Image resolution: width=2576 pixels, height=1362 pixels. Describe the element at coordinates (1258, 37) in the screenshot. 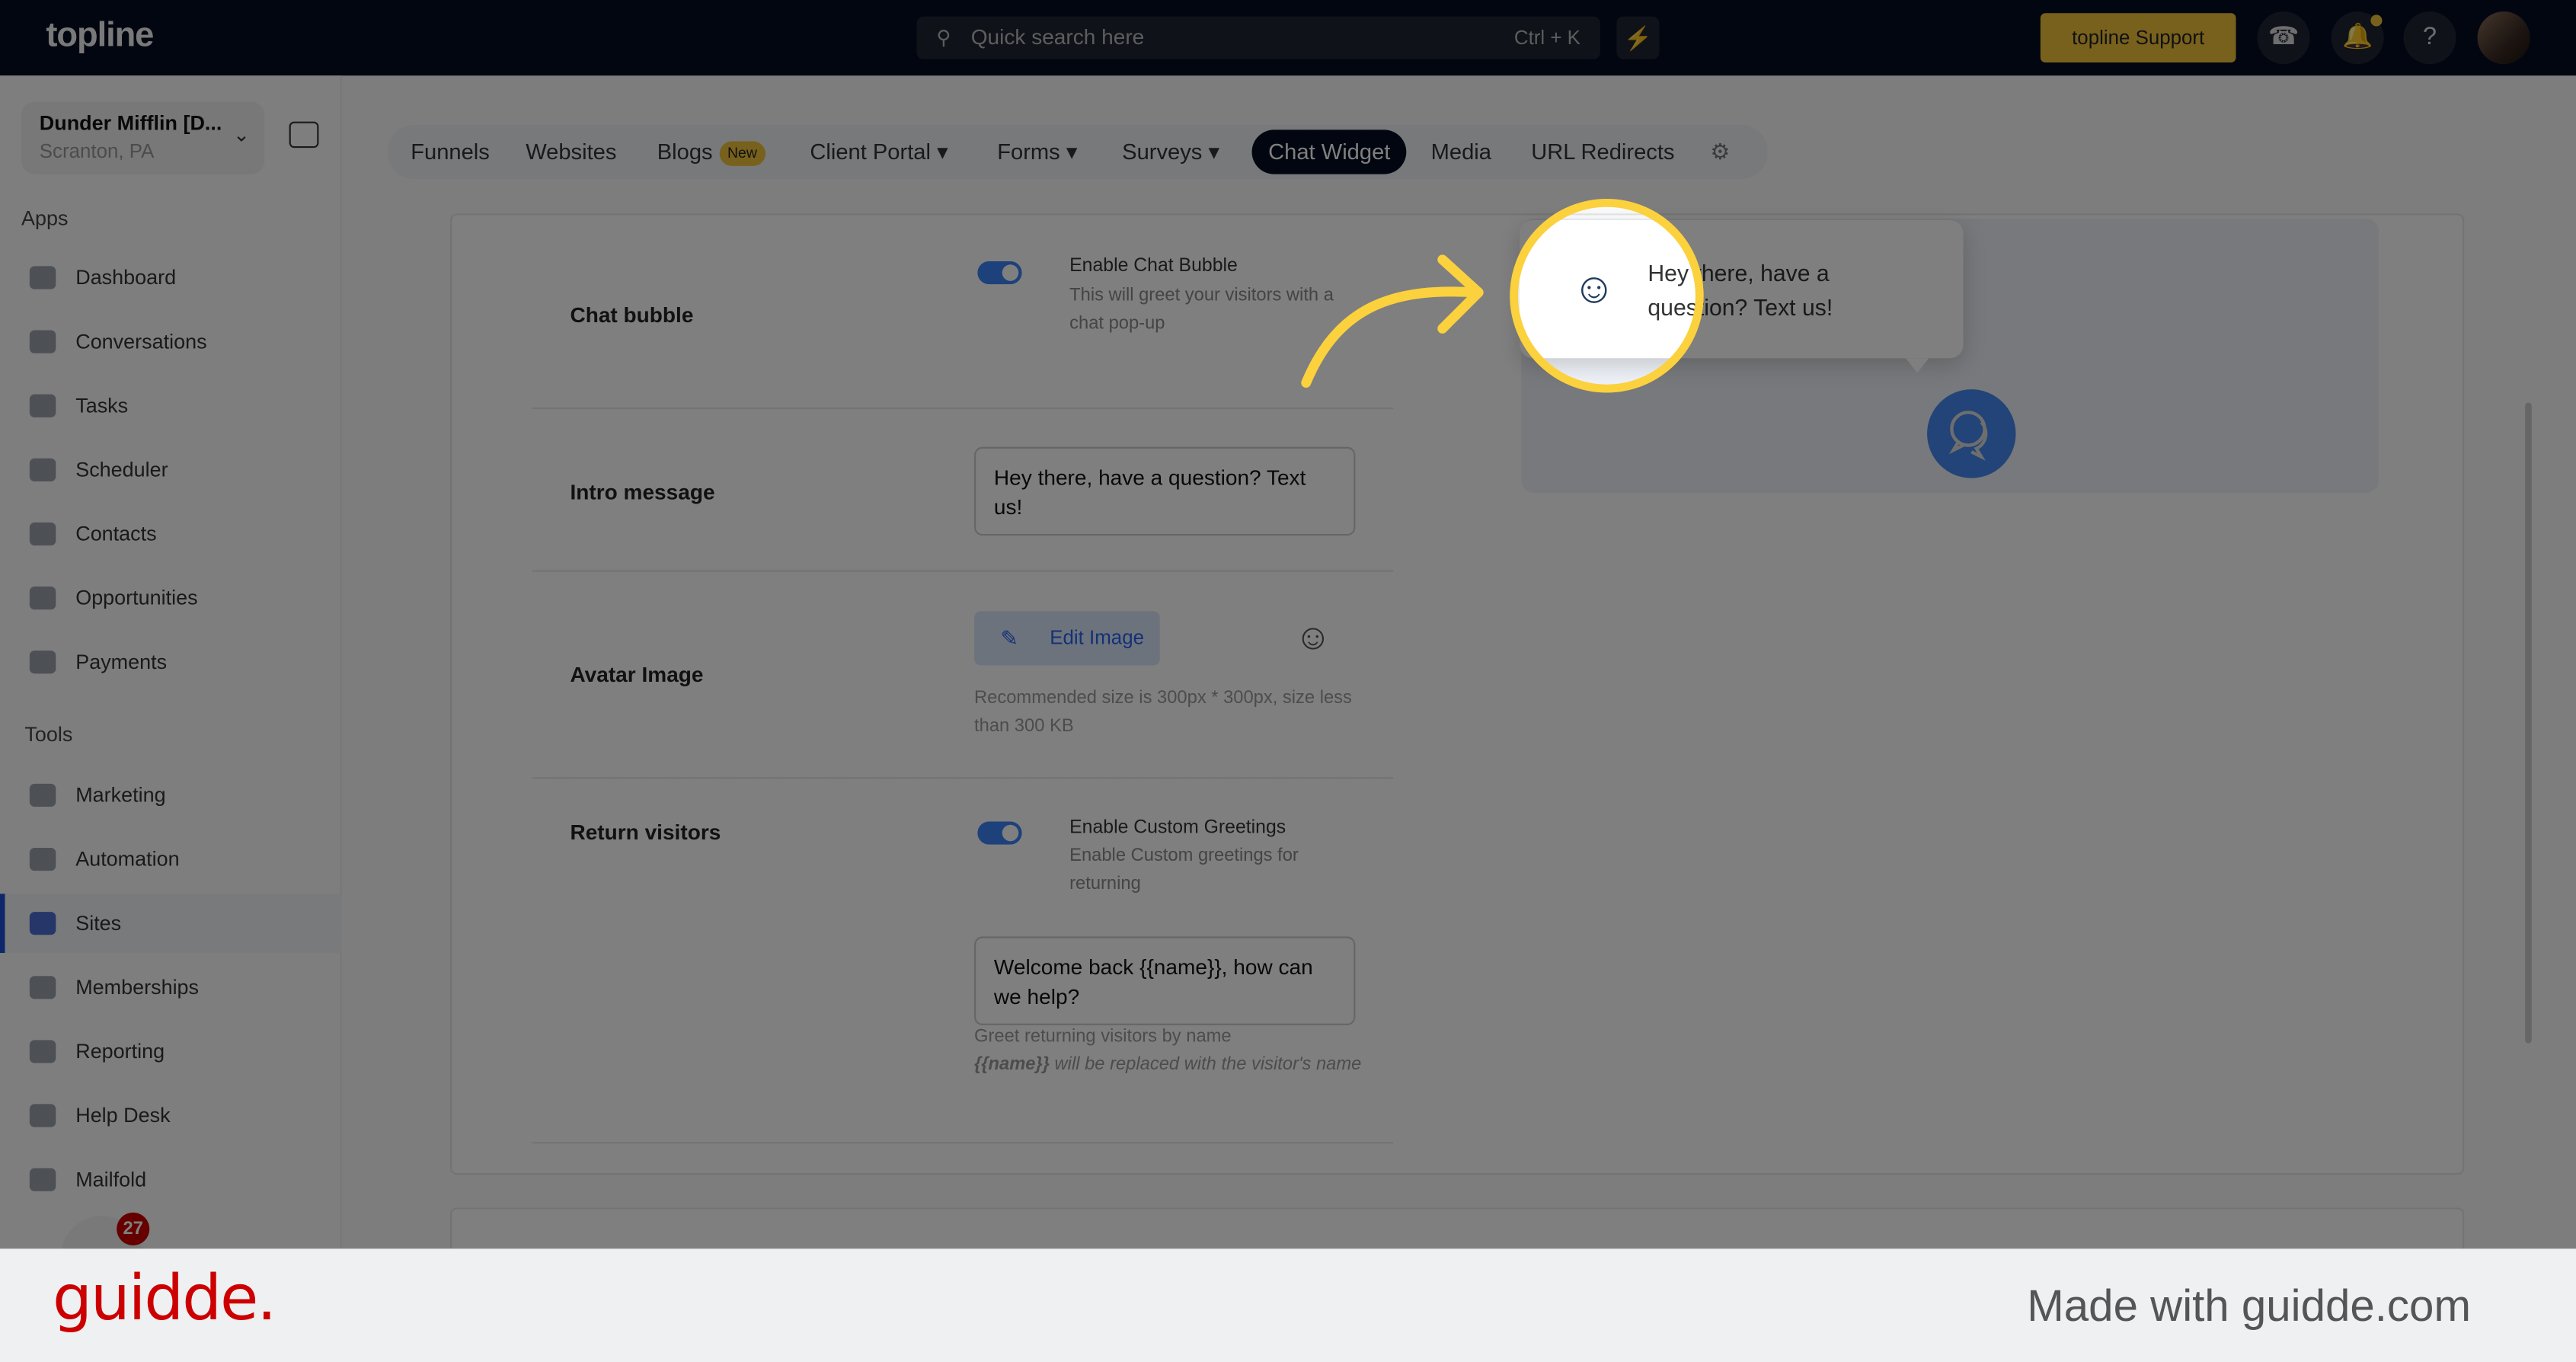

I see `search-input: ⚲ Quick search here Ctrl + K` at that location.